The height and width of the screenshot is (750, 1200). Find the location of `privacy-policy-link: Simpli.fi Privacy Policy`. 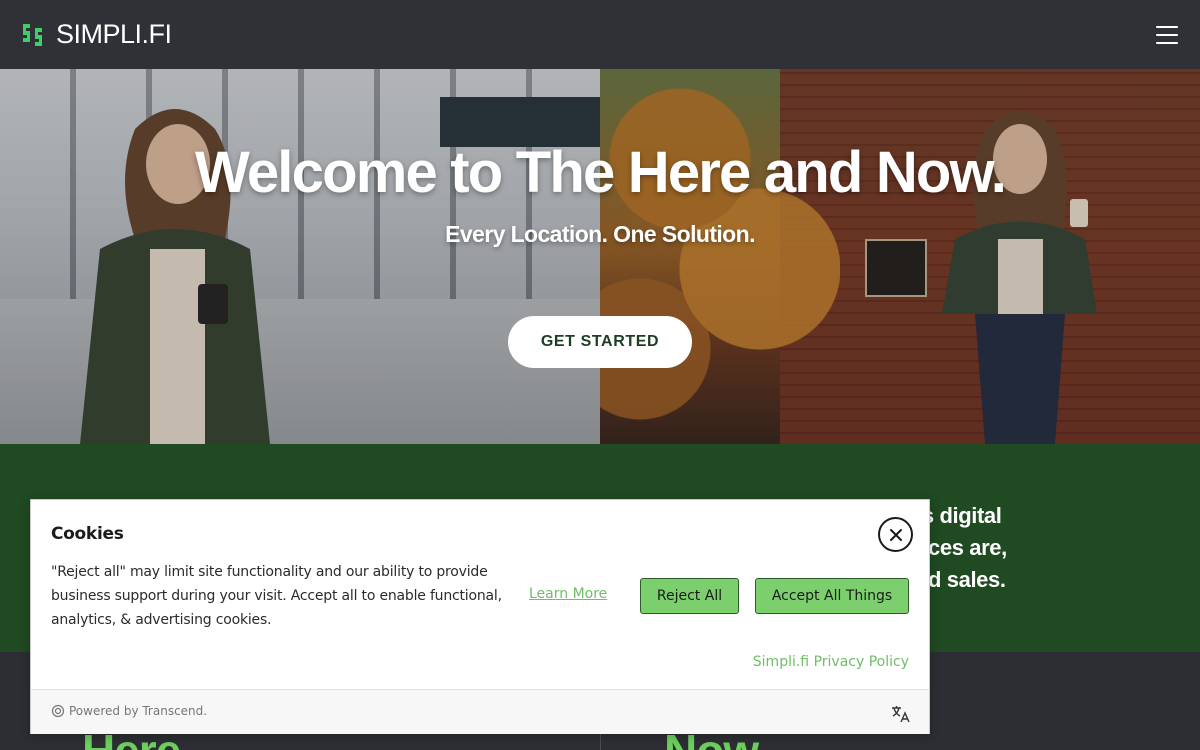

privacy-policy-link: Simpli.fi Privacy Policy is located at coordinates (831, 662).